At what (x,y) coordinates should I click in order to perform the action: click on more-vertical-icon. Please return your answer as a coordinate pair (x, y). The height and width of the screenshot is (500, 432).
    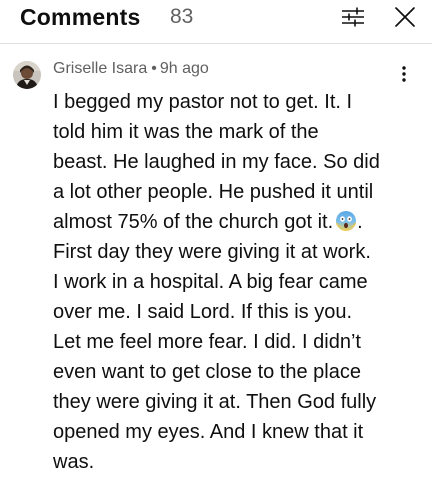
    Looking at the image, I should click on (404, 74).